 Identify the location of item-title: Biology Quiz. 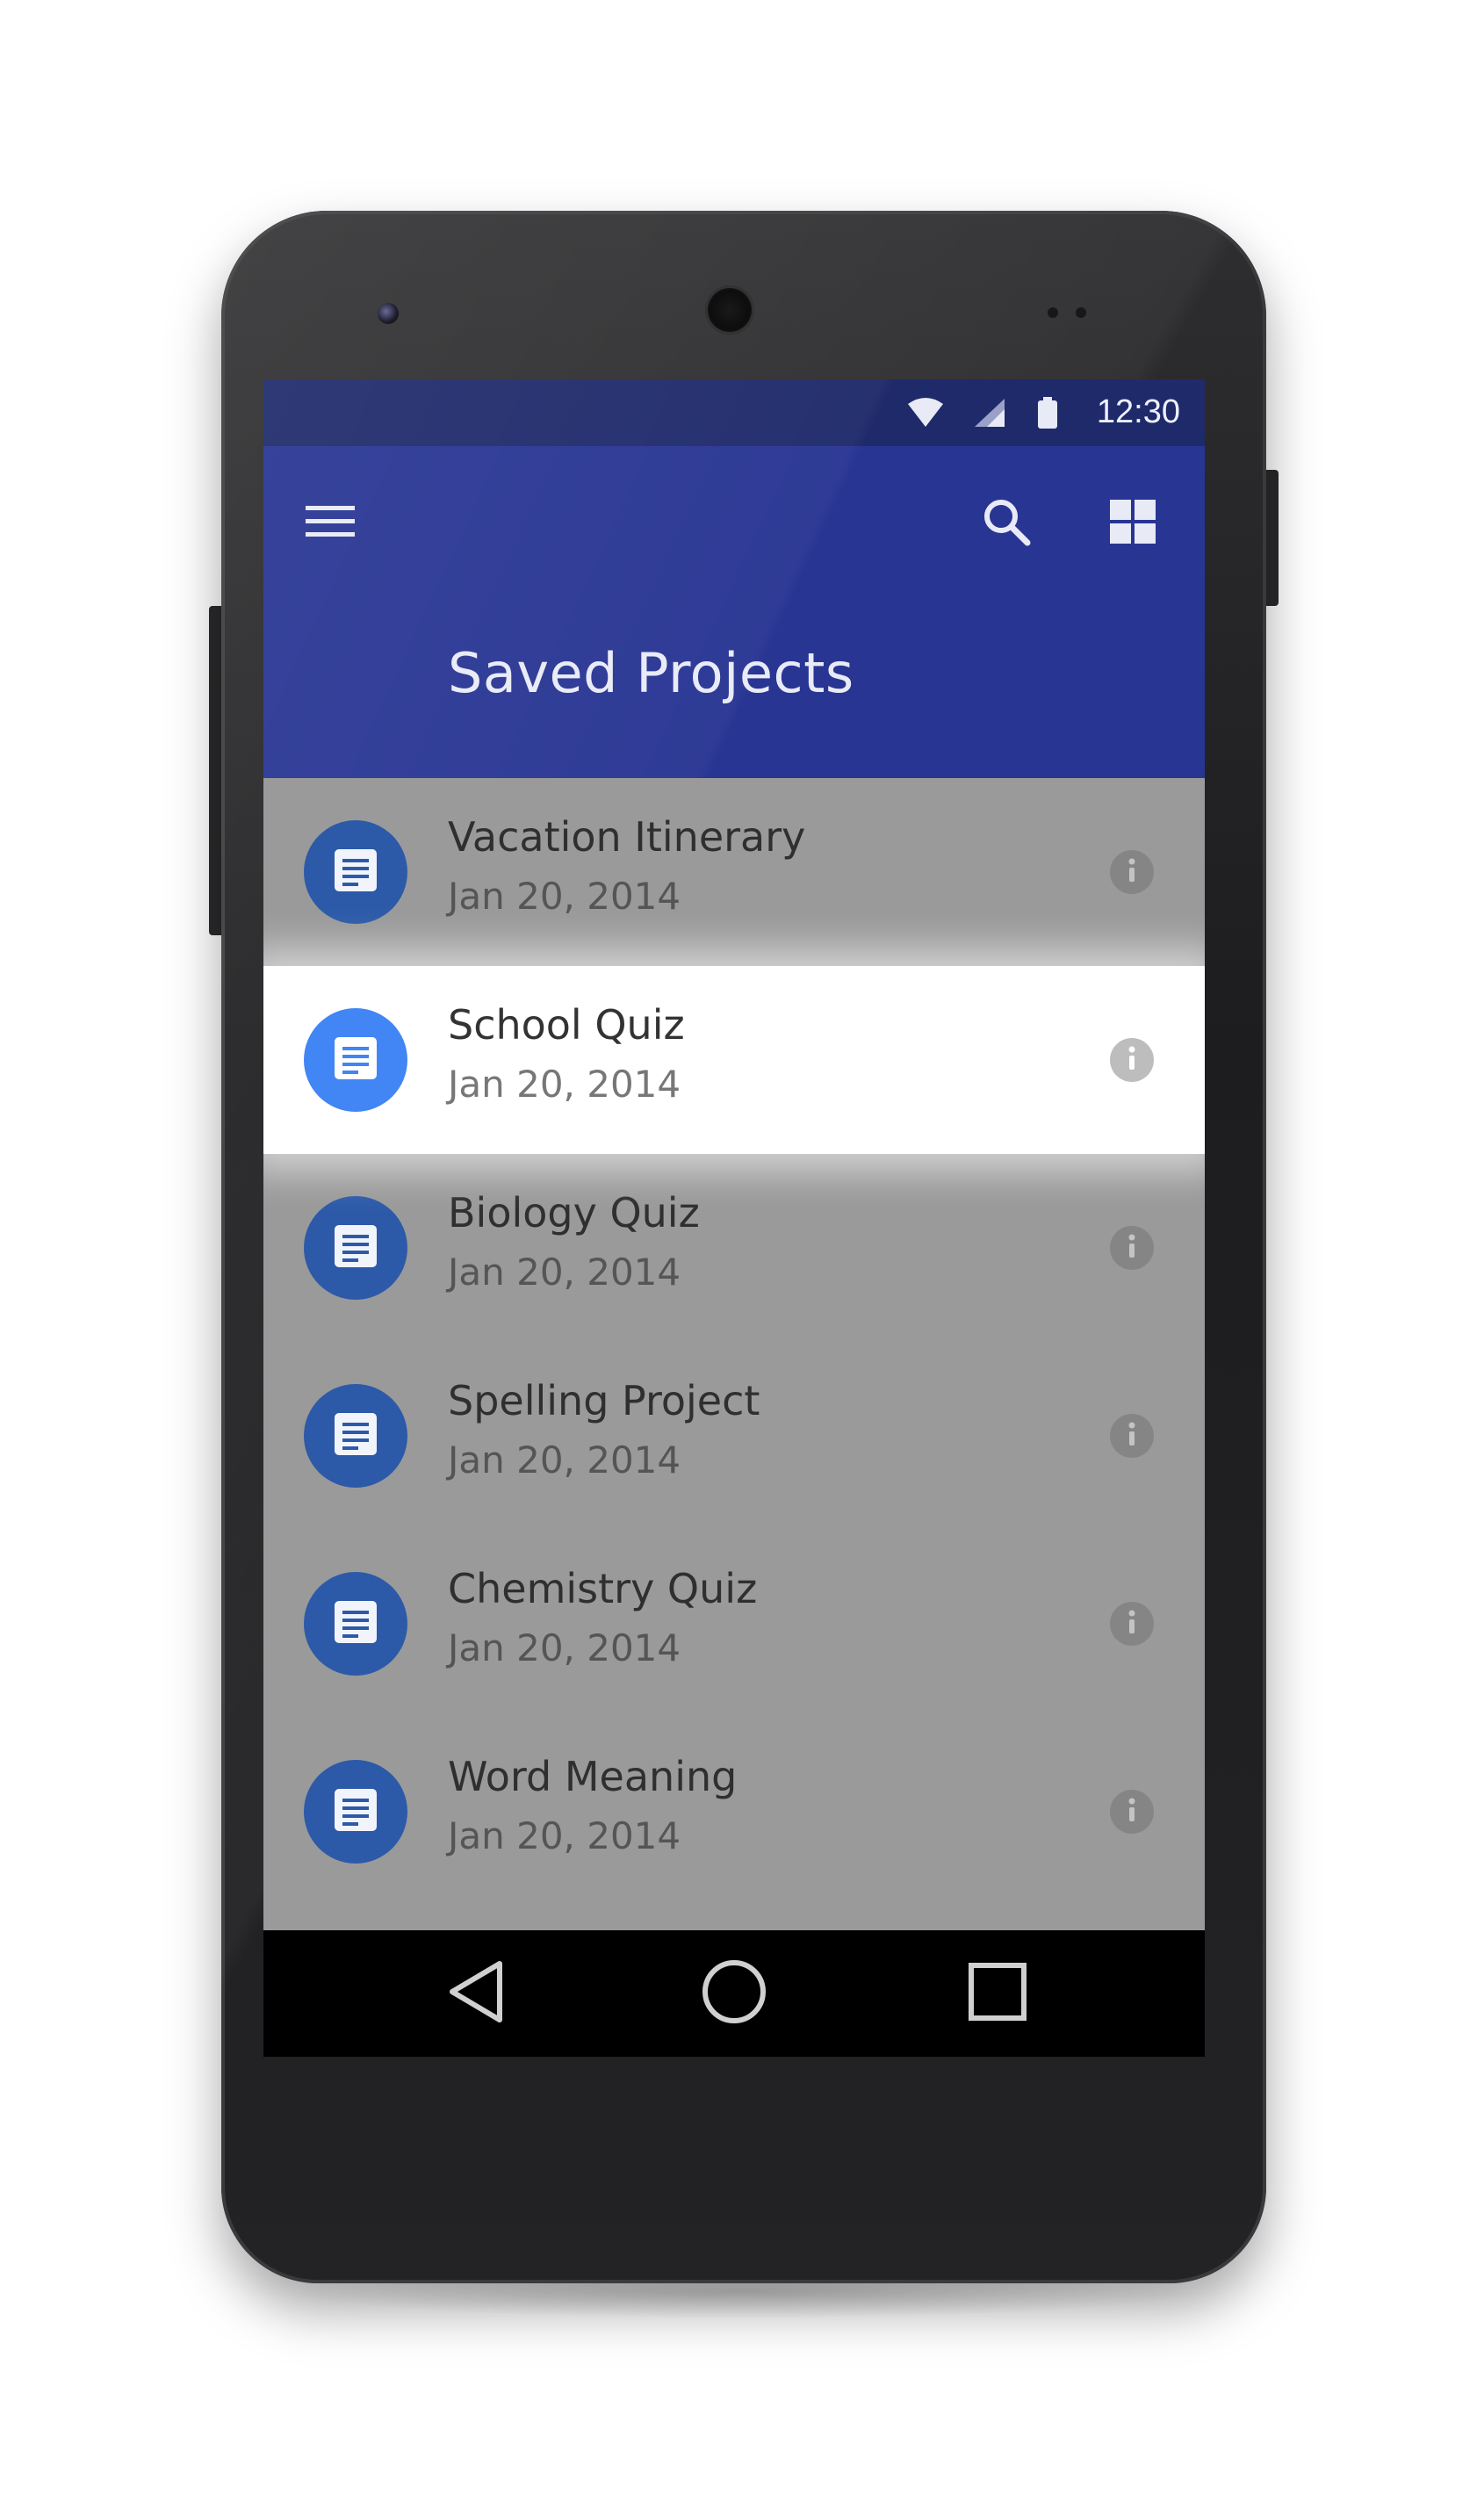
(574, 1212).